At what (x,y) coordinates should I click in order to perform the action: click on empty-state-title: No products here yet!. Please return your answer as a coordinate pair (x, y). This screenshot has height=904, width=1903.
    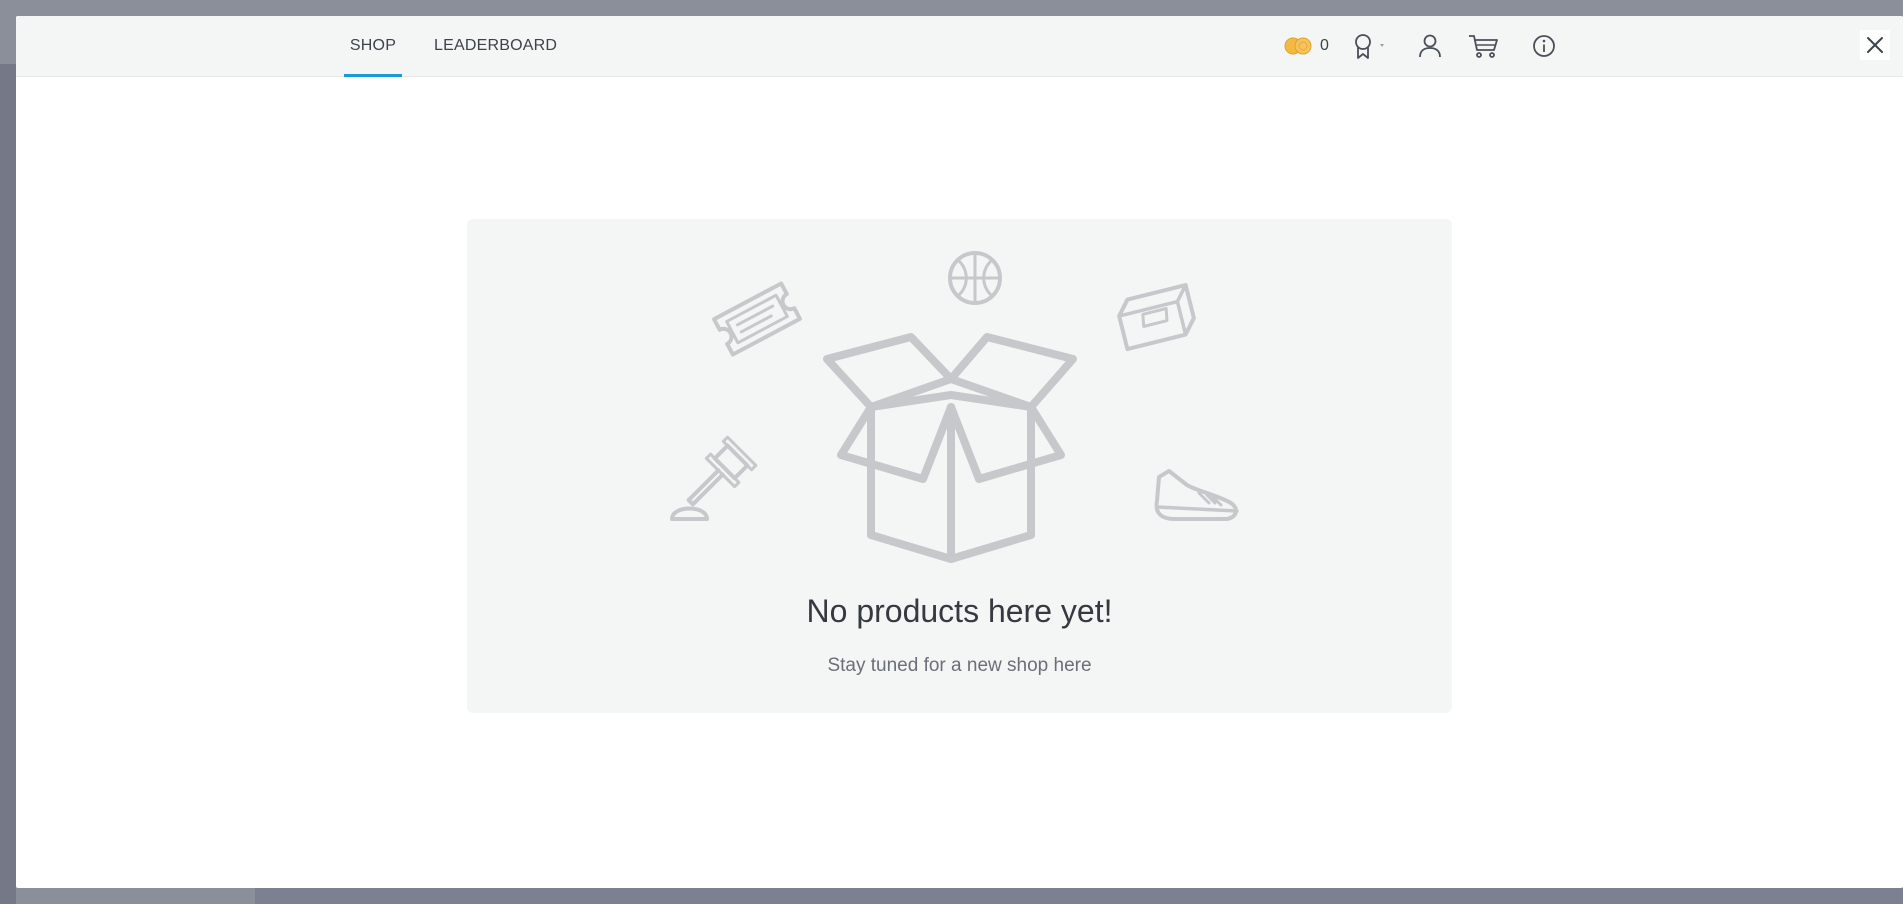
    Looking at the image, I should click on (959, 611).